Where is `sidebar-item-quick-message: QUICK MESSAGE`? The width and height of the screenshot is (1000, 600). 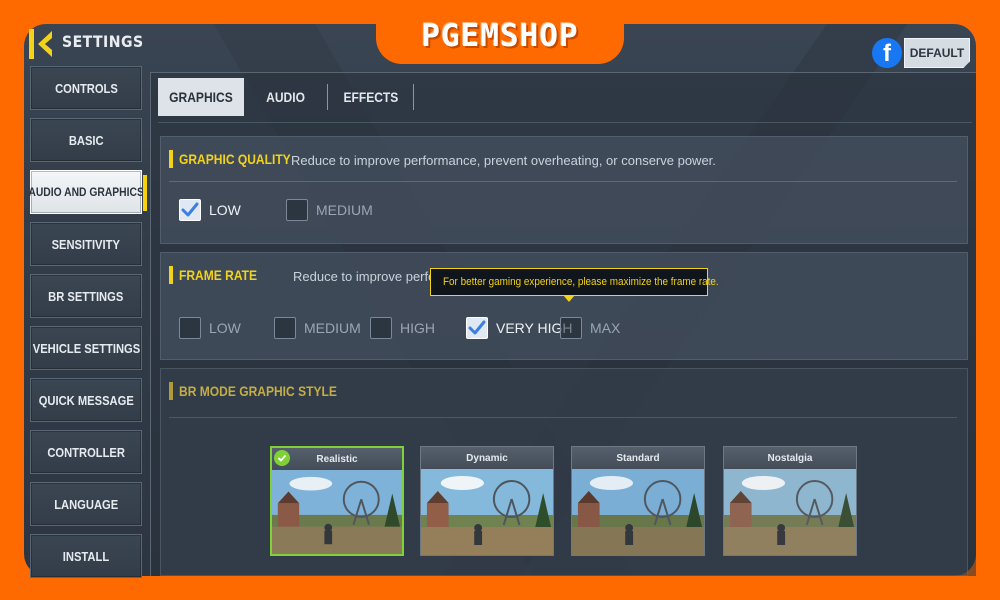
sidebar-item-quick-message: QUICK MESSAGE is located at coordinates (86, 400).